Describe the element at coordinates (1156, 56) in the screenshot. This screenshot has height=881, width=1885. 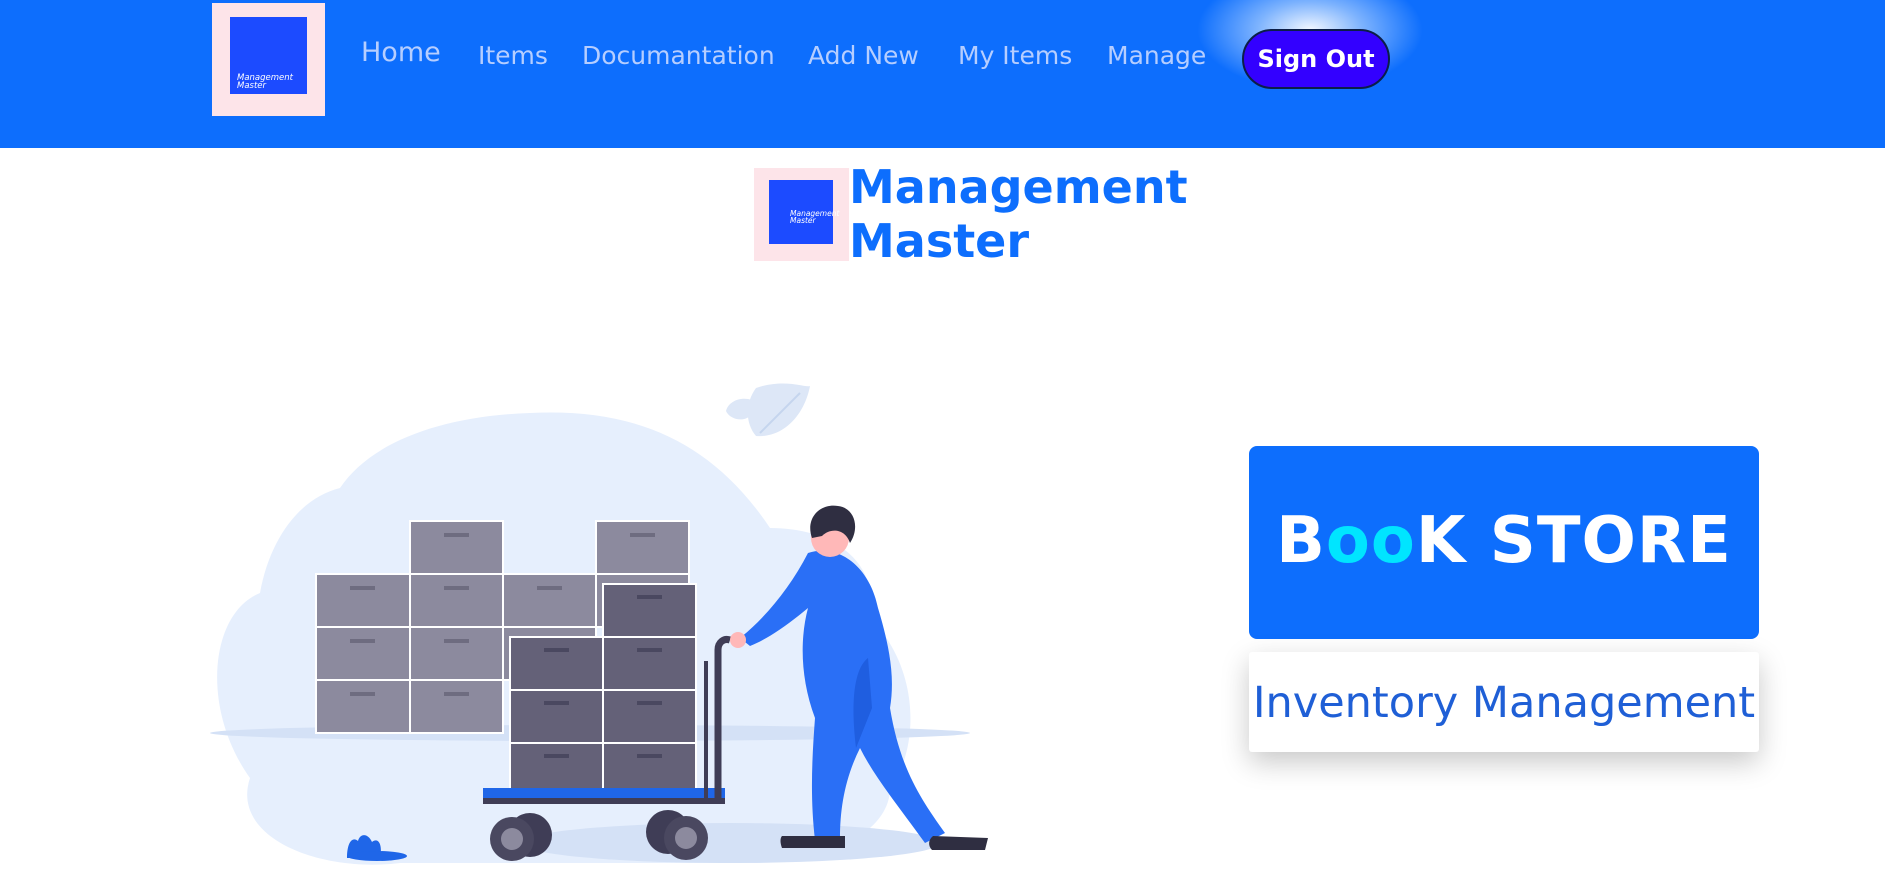
I see `nav-manage-link: Manage` at that location.